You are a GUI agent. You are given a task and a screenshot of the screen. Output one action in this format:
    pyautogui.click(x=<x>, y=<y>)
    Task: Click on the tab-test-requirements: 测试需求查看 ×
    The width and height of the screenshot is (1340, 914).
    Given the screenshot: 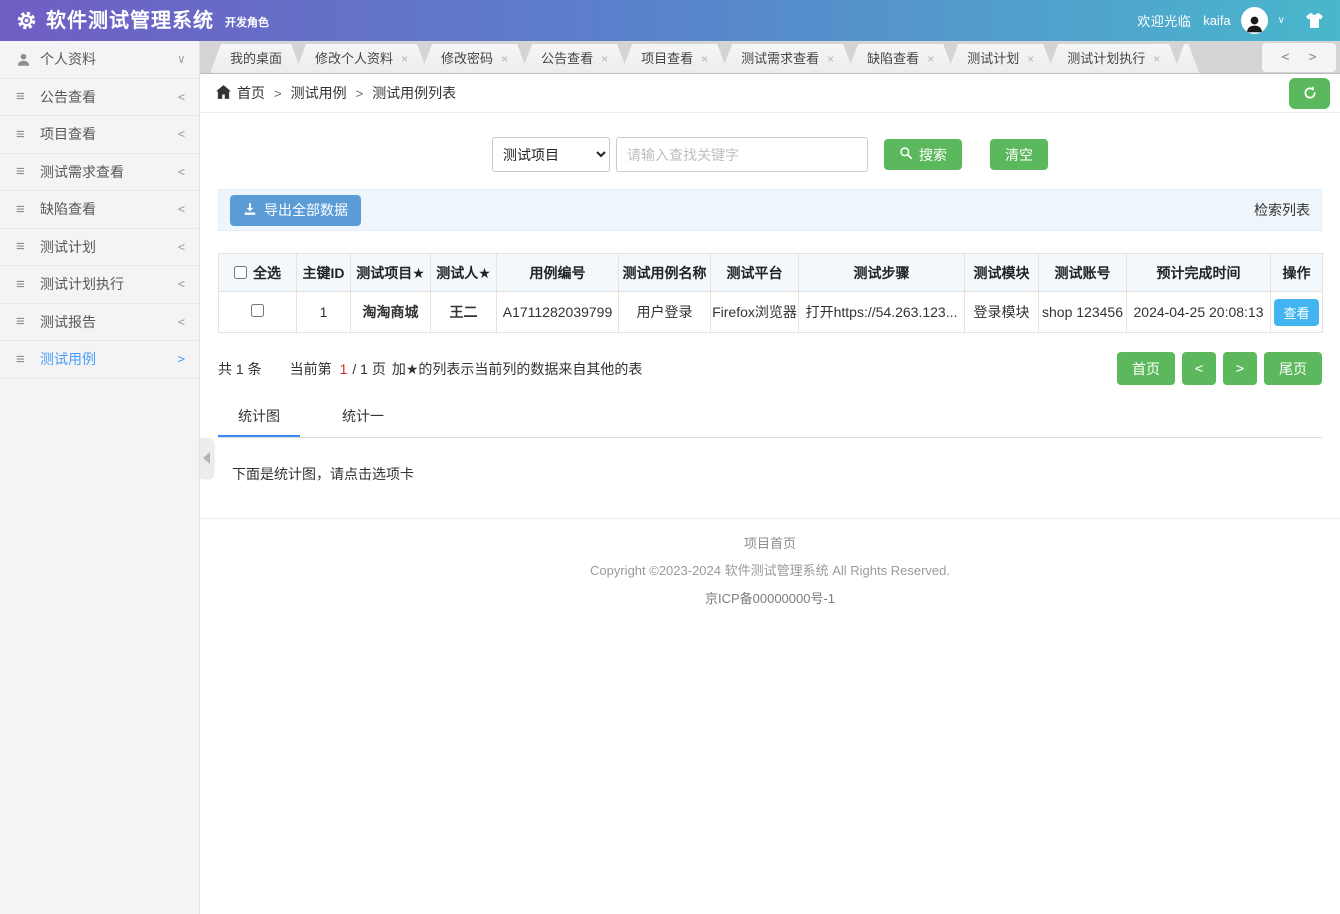 What is the action you would take?
    pyautogui.click(x=787, y=58)
    